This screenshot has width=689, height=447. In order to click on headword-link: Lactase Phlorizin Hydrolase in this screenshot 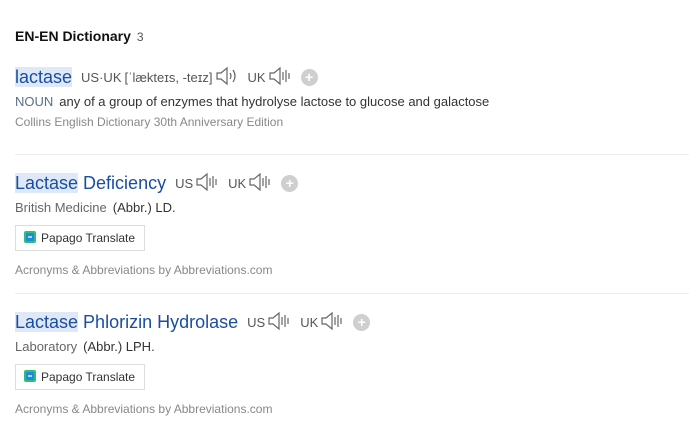, I will do `click(127, 322)`.